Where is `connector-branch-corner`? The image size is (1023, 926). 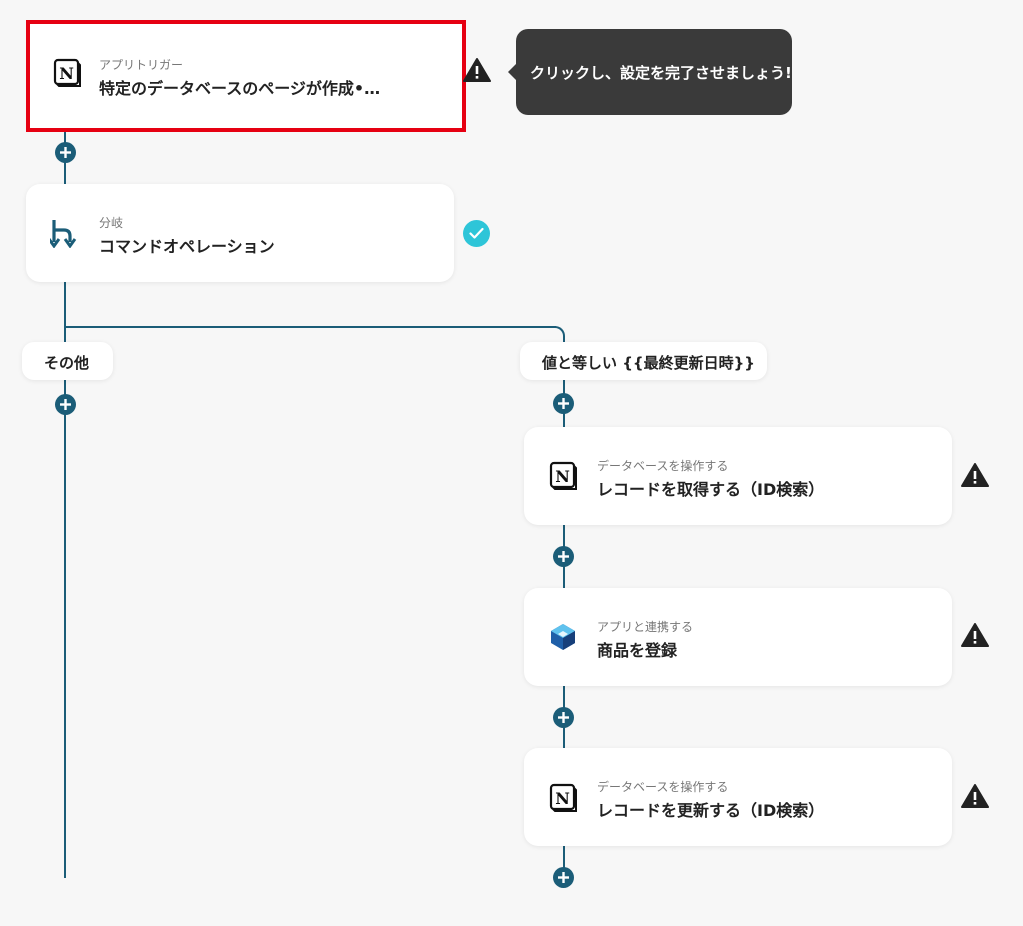 connector-branch-corner is located at coordinates (559, 332).